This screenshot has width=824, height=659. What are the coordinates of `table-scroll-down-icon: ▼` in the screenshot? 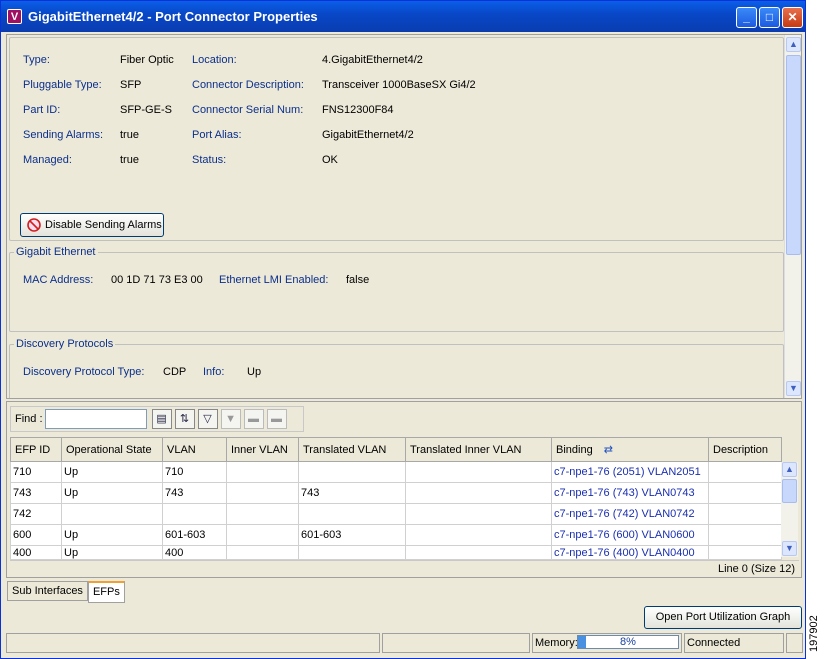 It's located at (789, 548).